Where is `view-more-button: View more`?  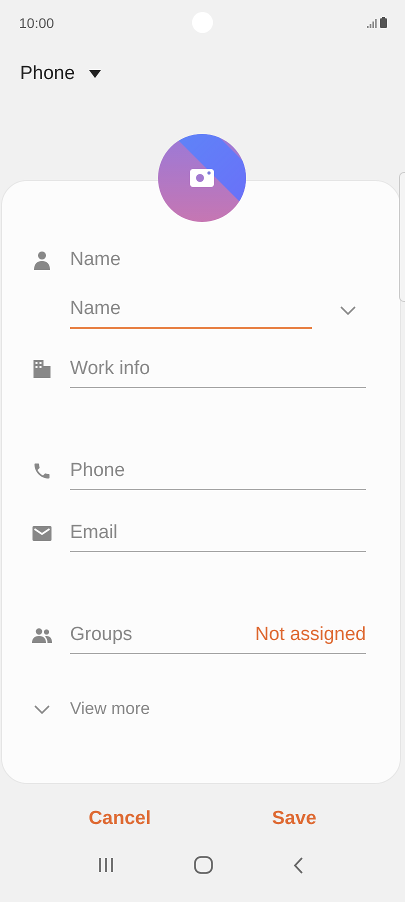 view-more-button: View more is located at coordinates (201, 709).